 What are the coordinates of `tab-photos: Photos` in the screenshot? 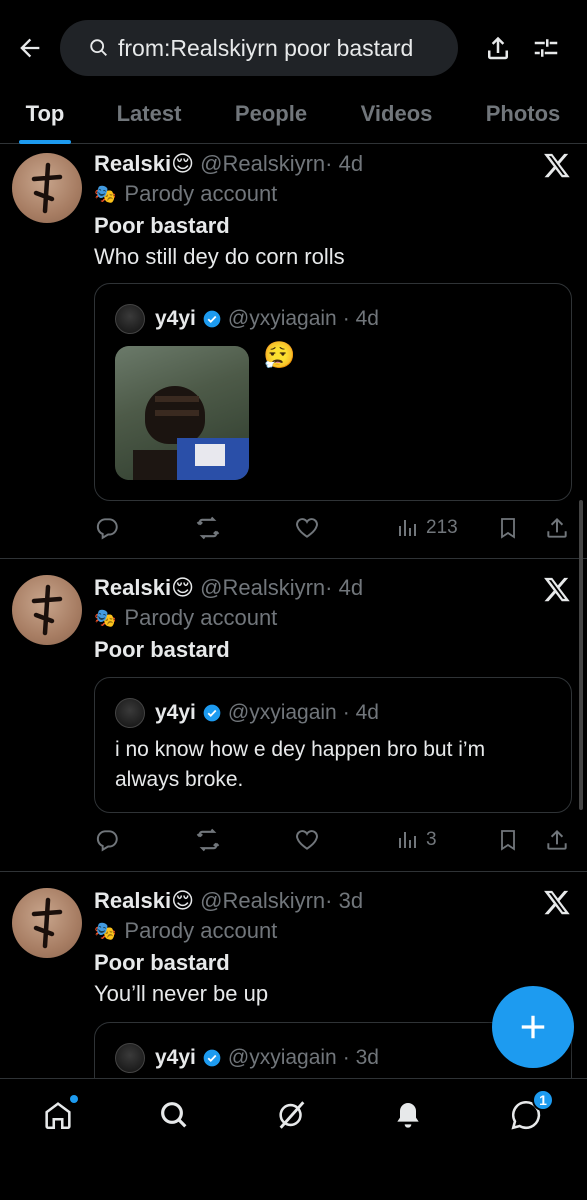 It's located at (523, 114).